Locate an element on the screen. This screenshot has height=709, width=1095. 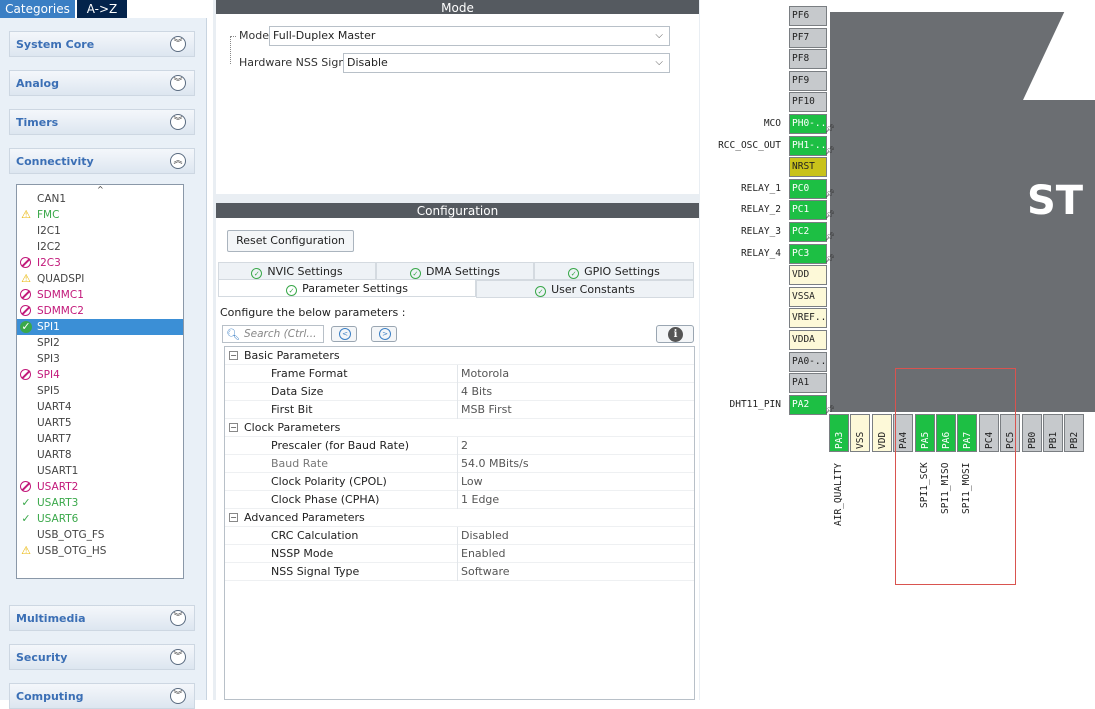
group-advanced-parameters: − Advanced Parameters is located at coordinates (459, 518).